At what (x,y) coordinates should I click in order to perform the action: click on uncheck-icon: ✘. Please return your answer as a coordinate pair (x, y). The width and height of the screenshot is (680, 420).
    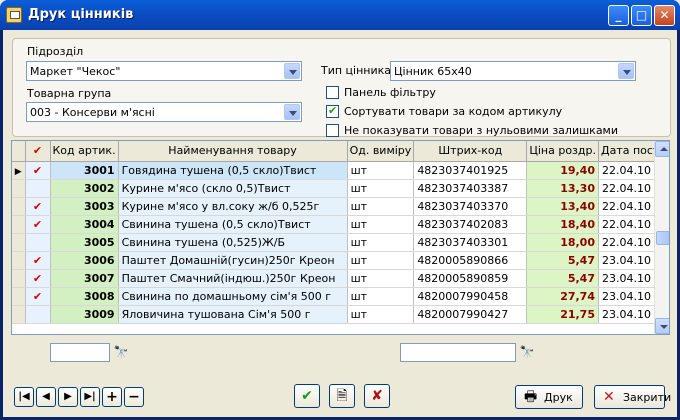
    Looking at the image, I should click on (377, 396).